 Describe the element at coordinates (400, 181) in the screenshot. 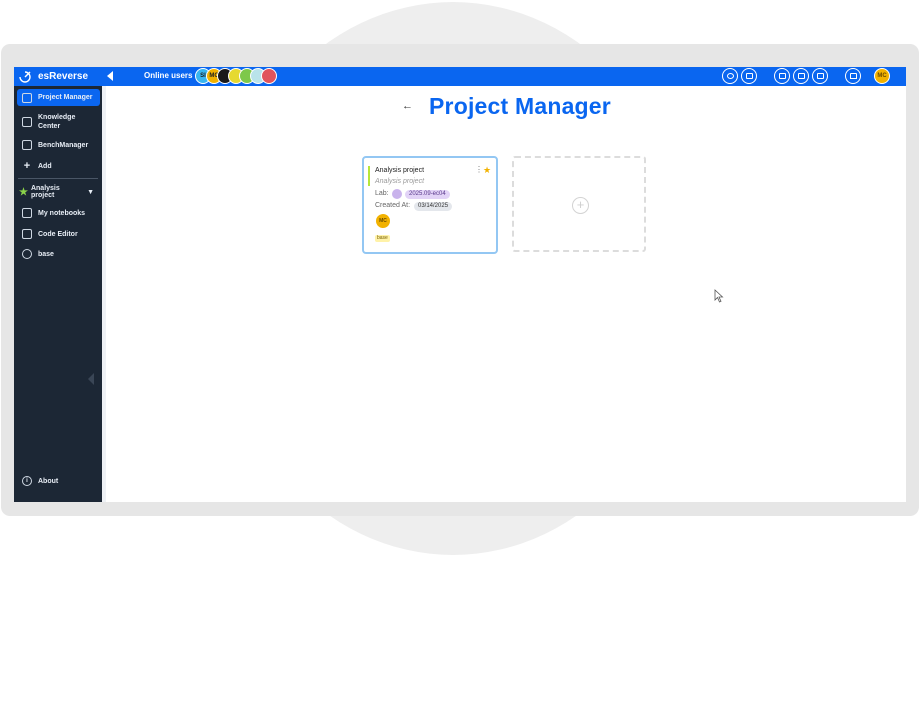

I see `project-description: Analysis project` at that location.